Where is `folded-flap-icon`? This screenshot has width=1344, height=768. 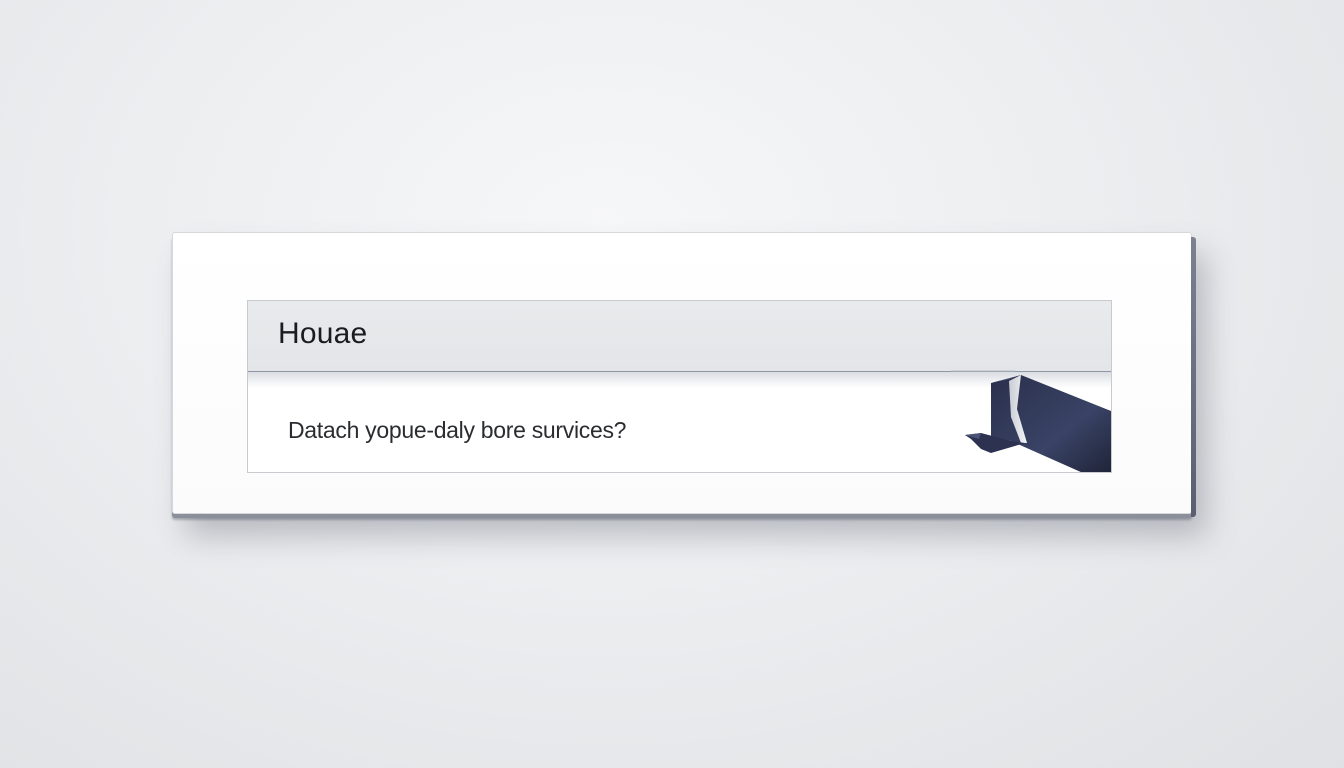
folded-flap-icon is located at coordinates (1031, 417).